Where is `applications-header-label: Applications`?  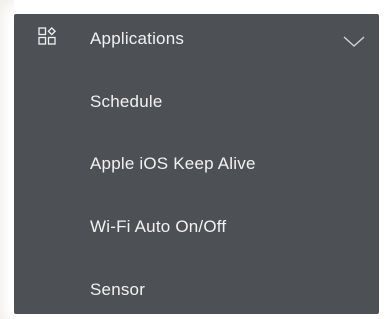
applications-header-label: Applications is located at coordinates (137, 38).